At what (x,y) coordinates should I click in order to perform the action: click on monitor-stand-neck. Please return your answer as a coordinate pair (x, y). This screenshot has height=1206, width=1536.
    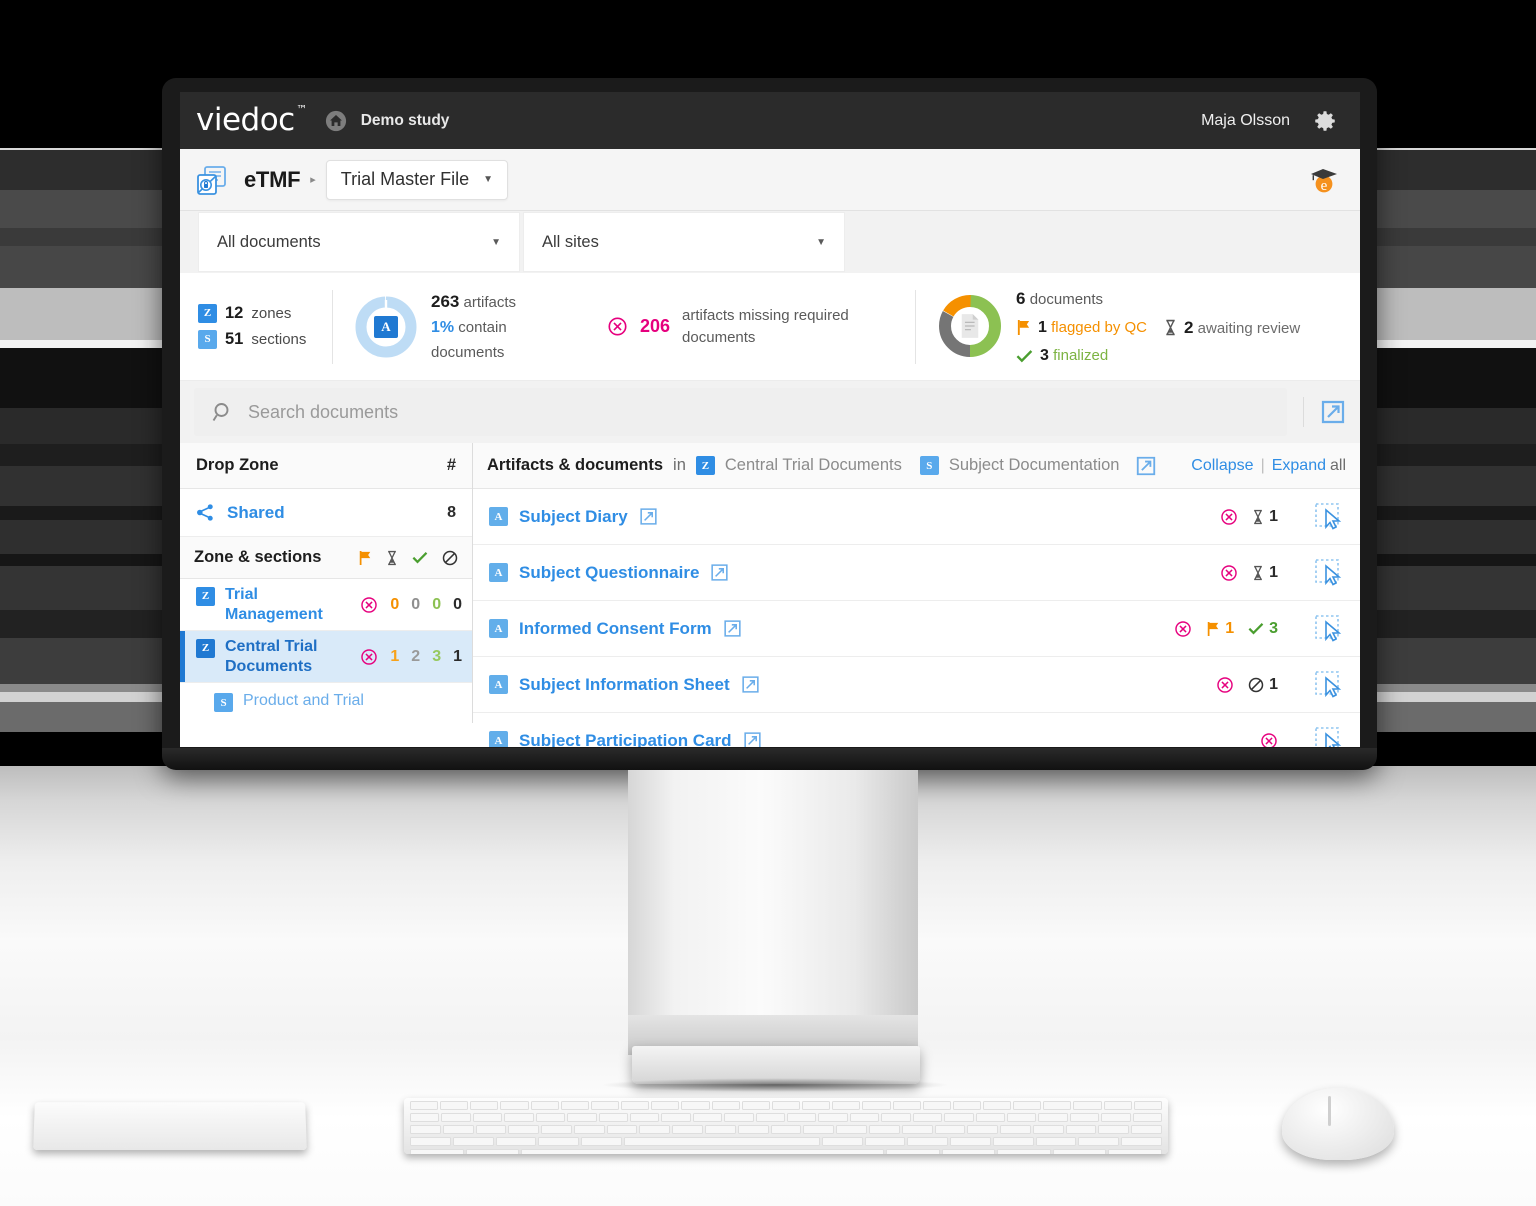
    Looking at the image, I should click on (773, 912).